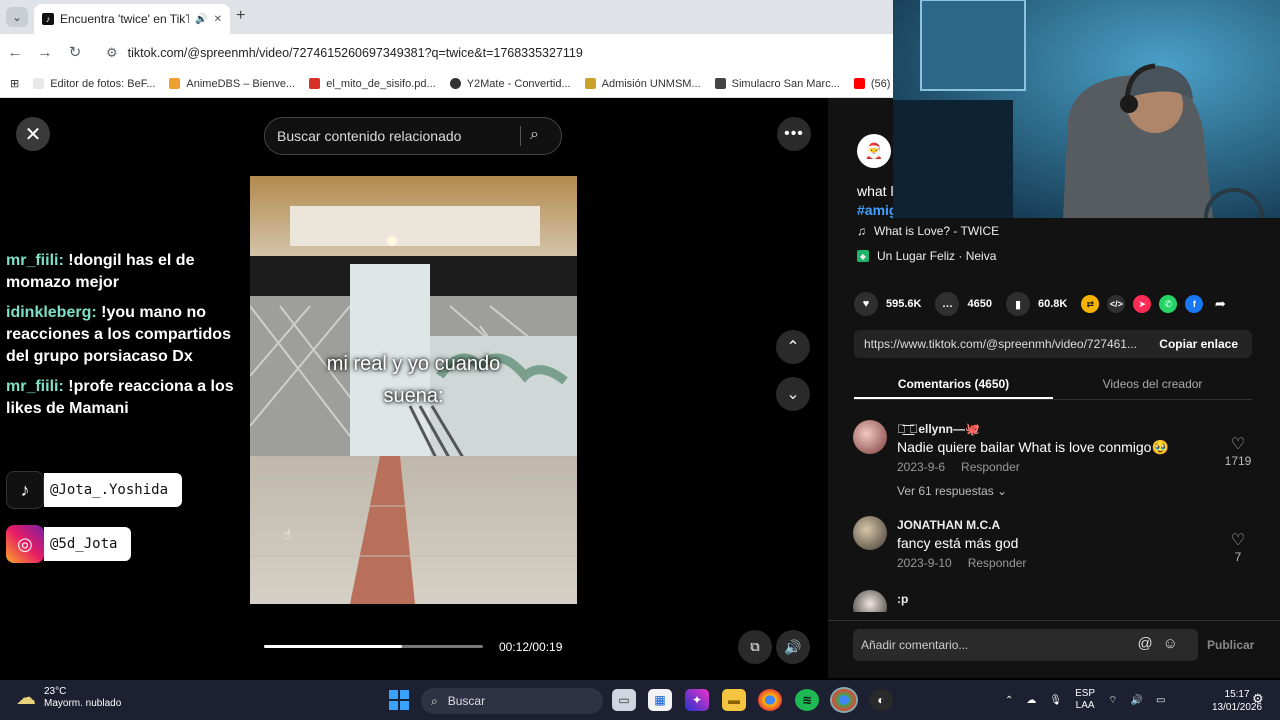 Image resolution: width=1280 pixels, height=720 pixels. I want to click on weather-widget: ☁ 23°C Mayorm. nublado, so click(68, 698).